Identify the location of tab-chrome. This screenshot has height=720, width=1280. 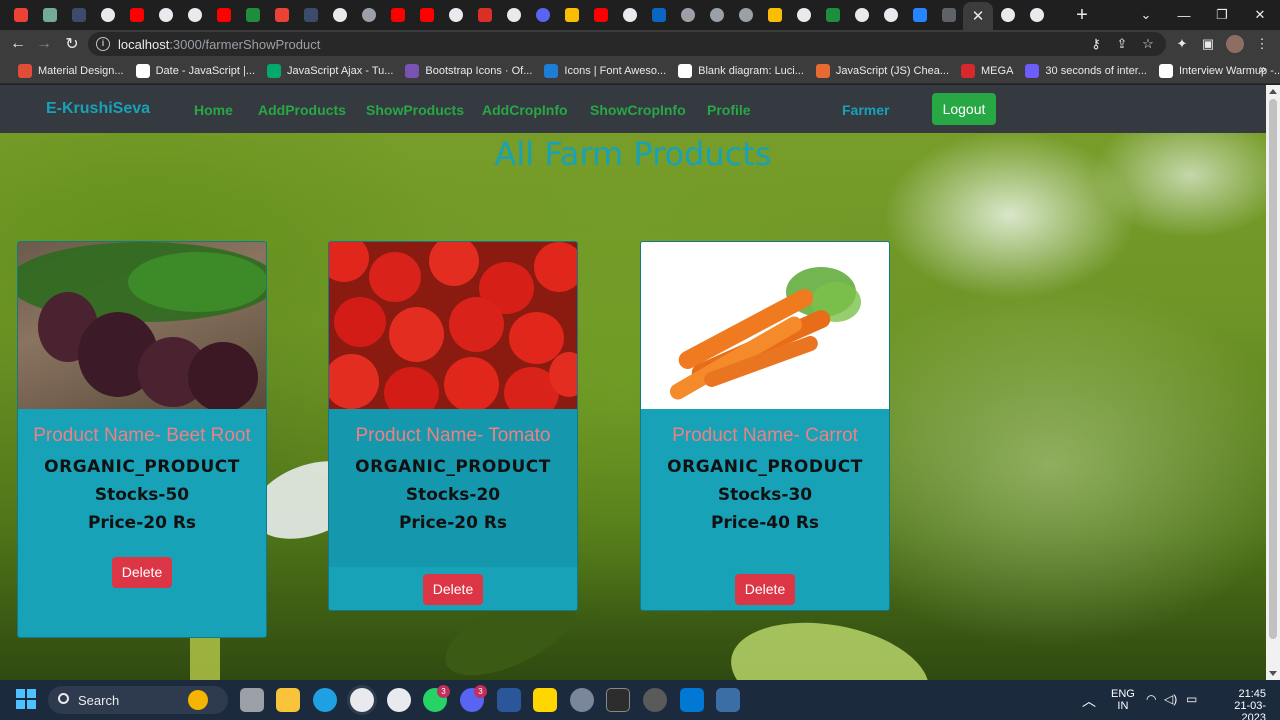
(194, 15).